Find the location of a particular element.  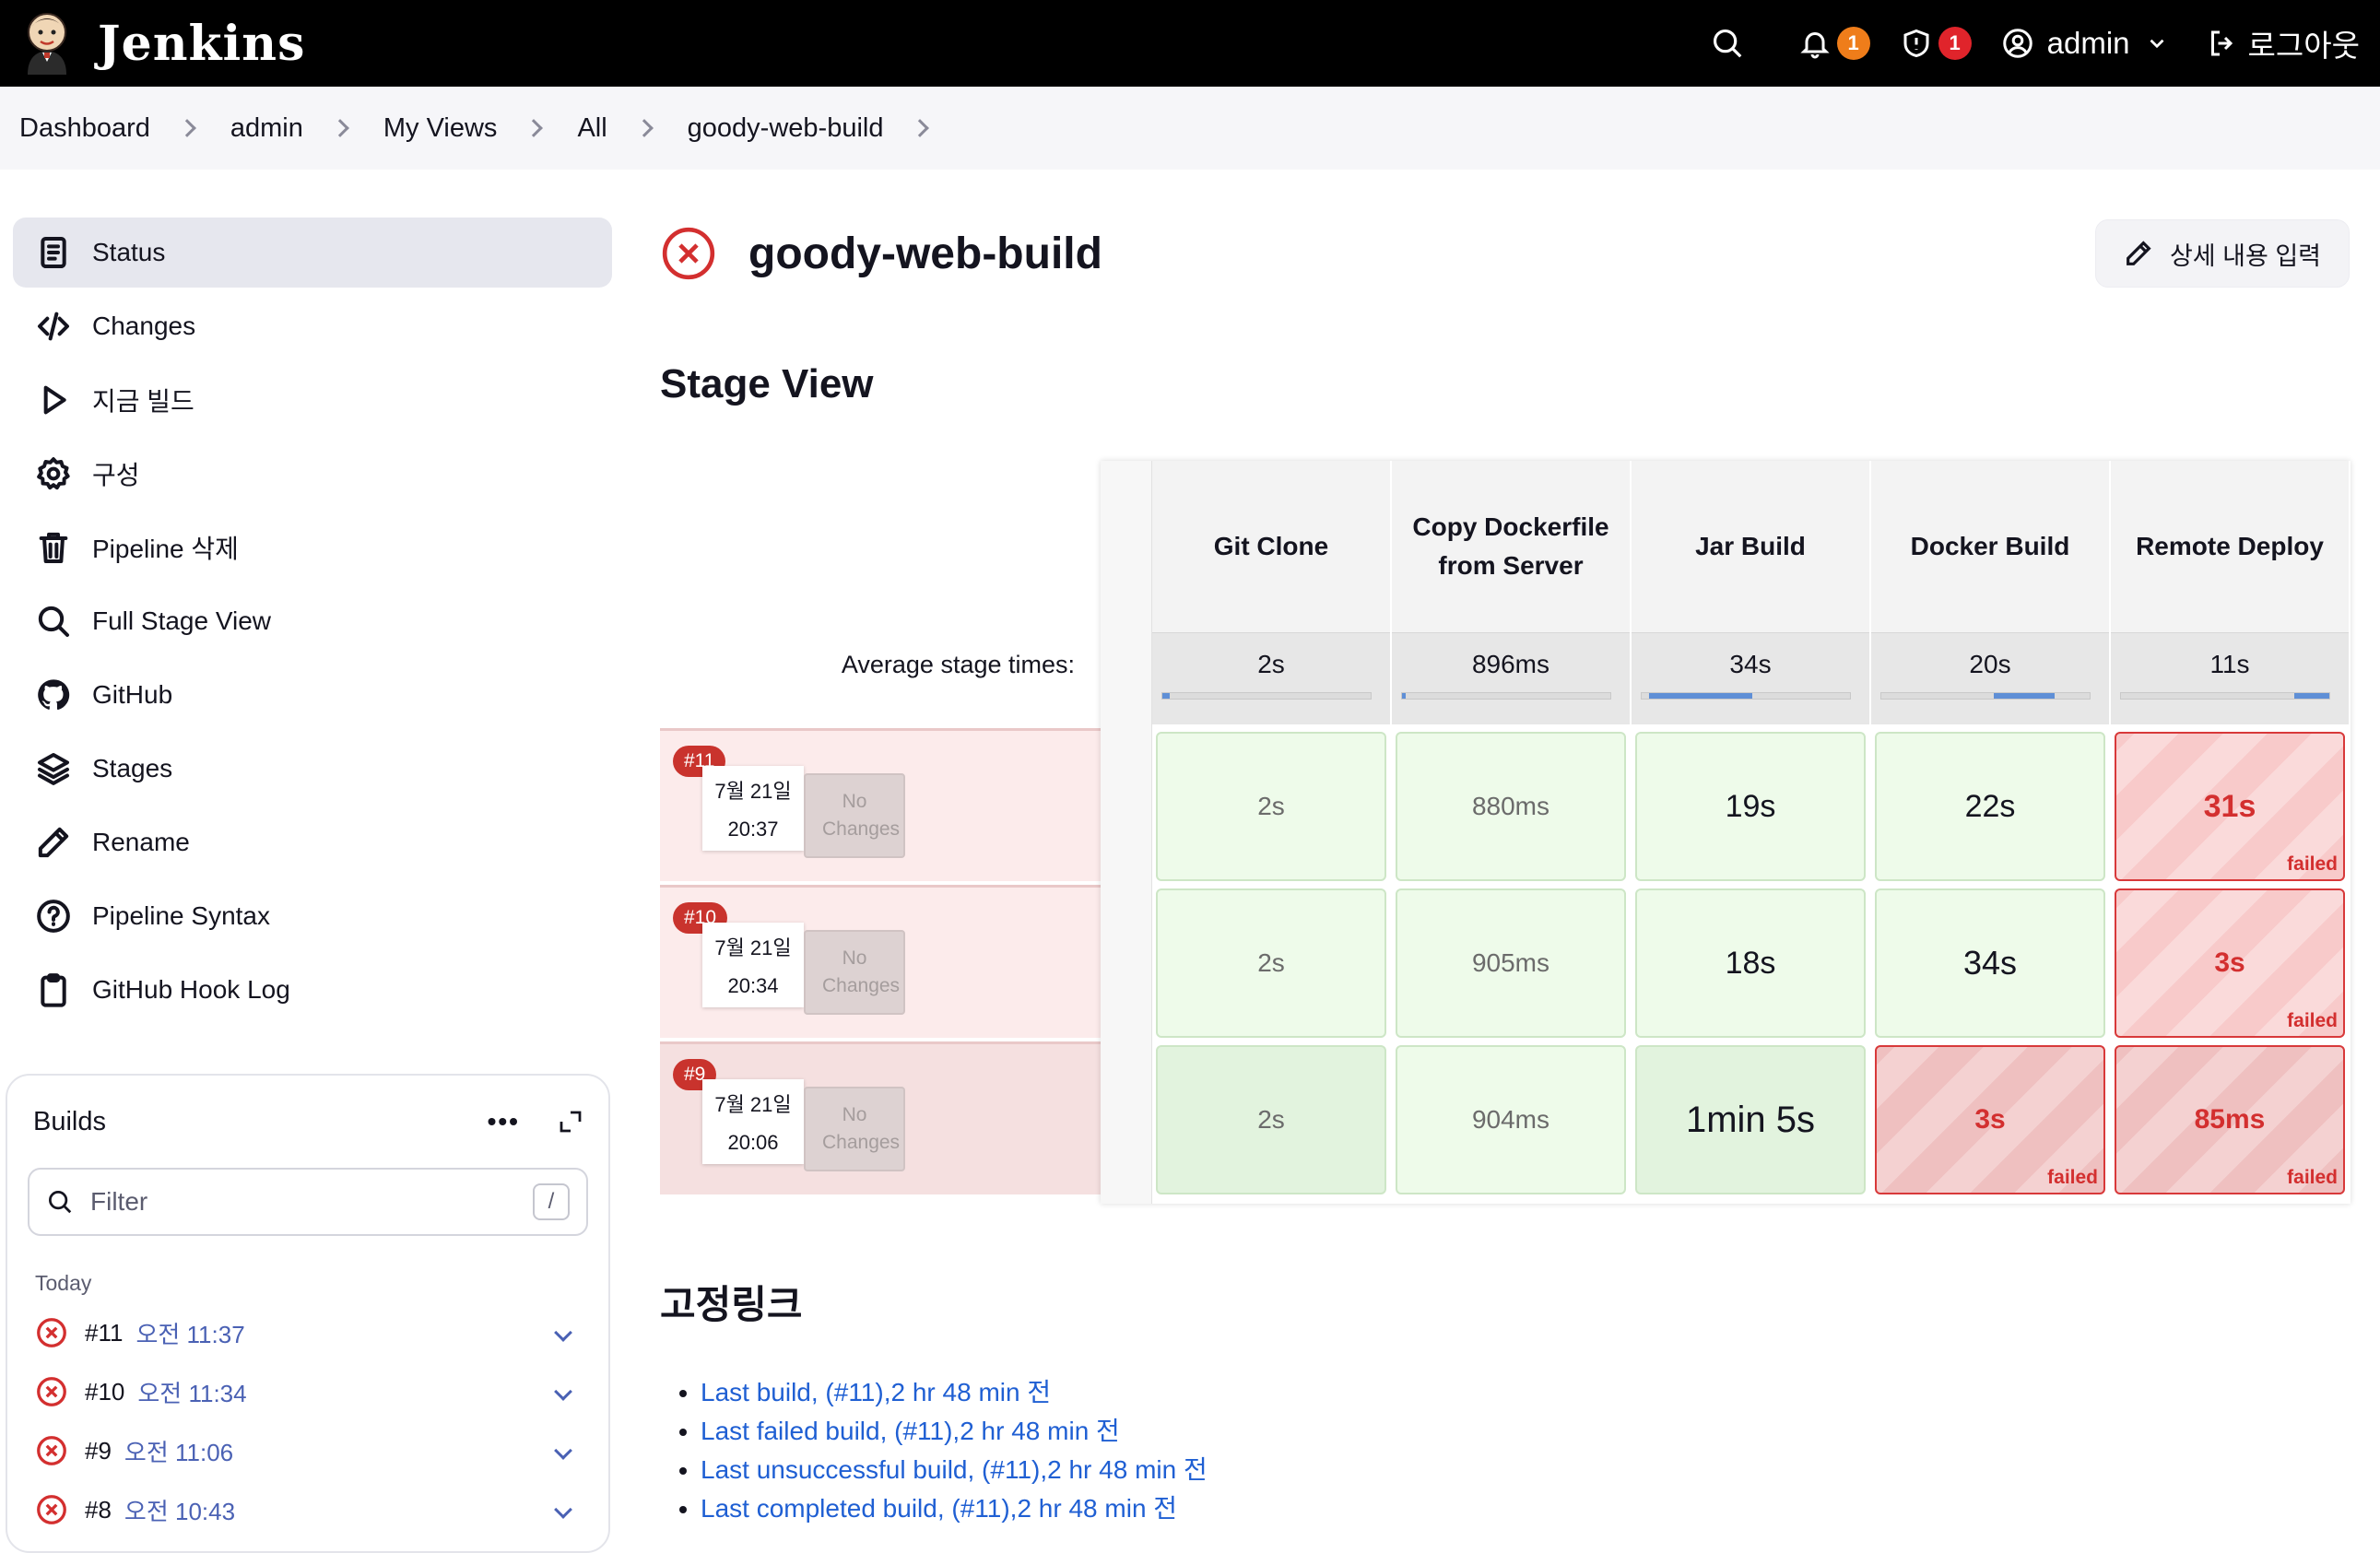

search-button is located at coordinates (1727, 43).